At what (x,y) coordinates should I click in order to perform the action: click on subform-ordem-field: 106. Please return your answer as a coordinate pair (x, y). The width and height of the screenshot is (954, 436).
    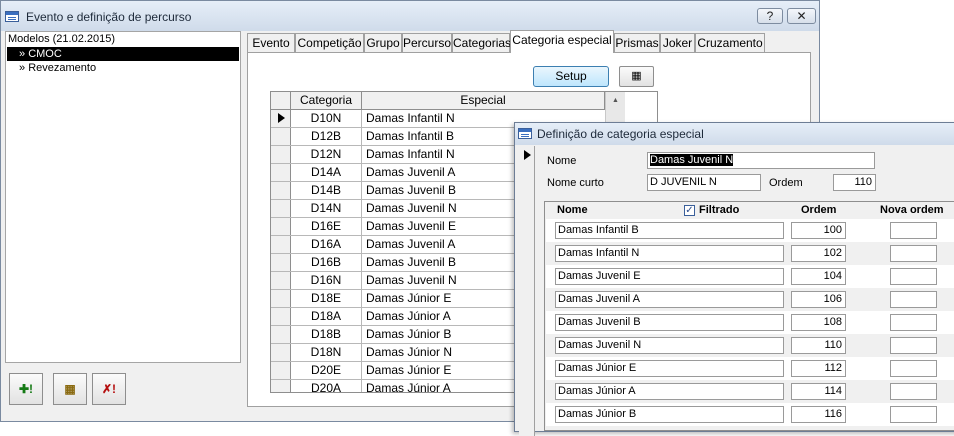
    Looking at the image, I should click on (818, 299).